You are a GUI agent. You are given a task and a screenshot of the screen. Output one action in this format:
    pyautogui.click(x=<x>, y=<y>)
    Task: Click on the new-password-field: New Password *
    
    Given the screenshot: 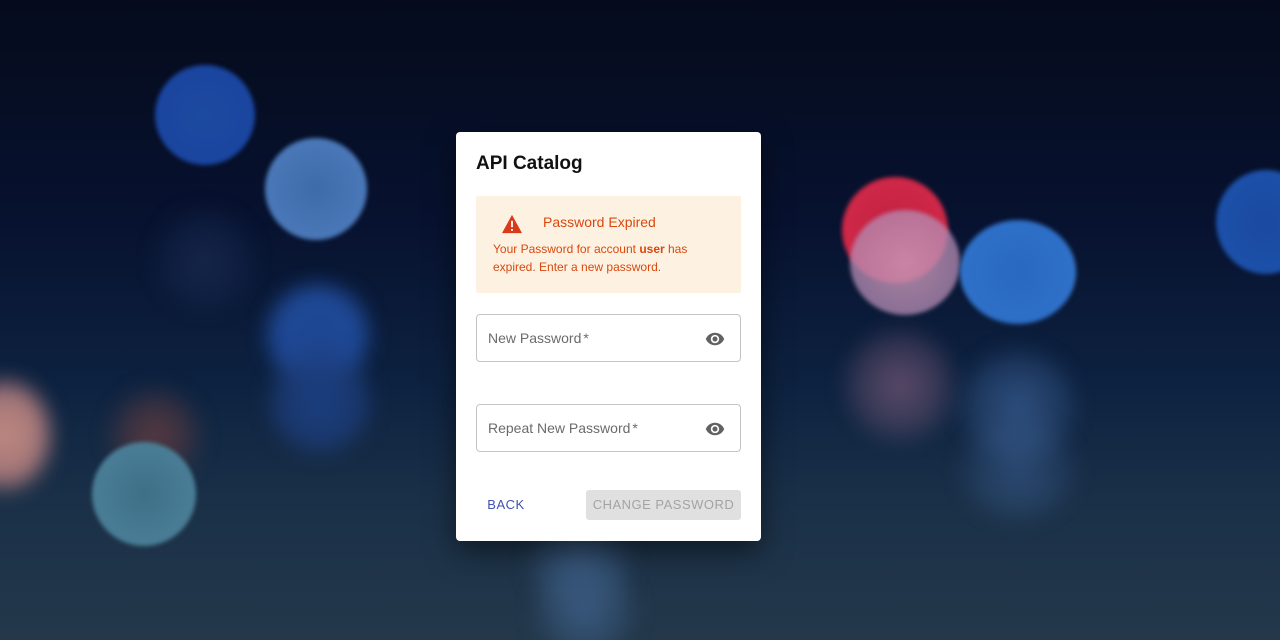 What is the action you would take?
    pyautogui.click(x=608, y=338)
    